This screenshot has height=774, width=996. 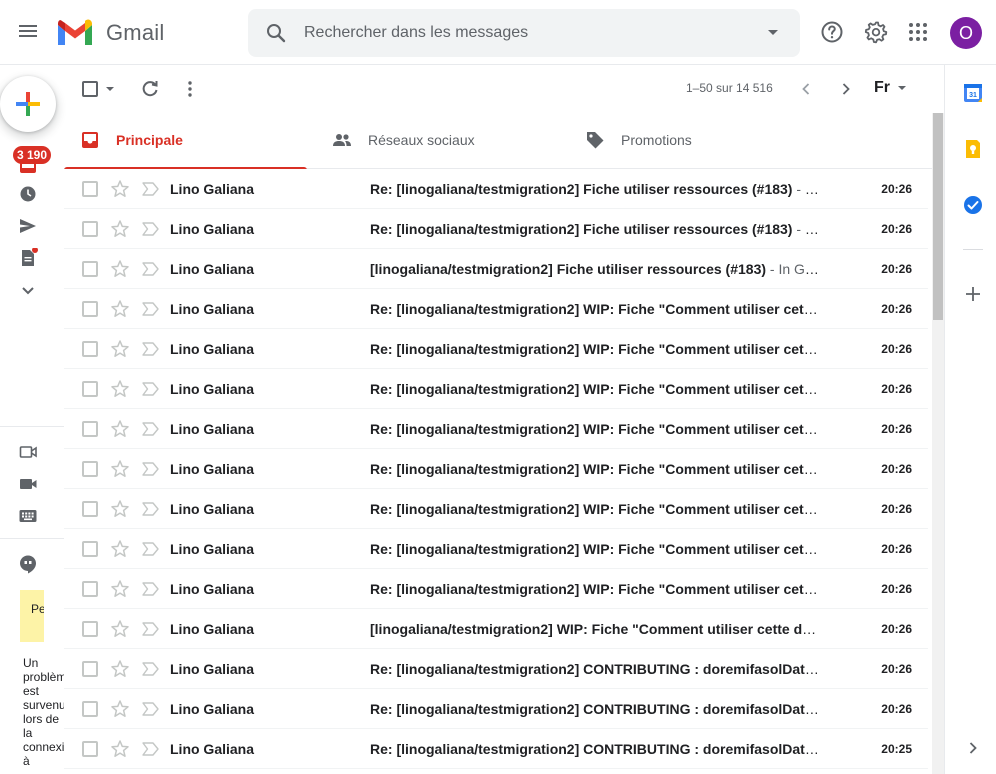 I want to click on keyboard-icon, so click(x=28, y=516).